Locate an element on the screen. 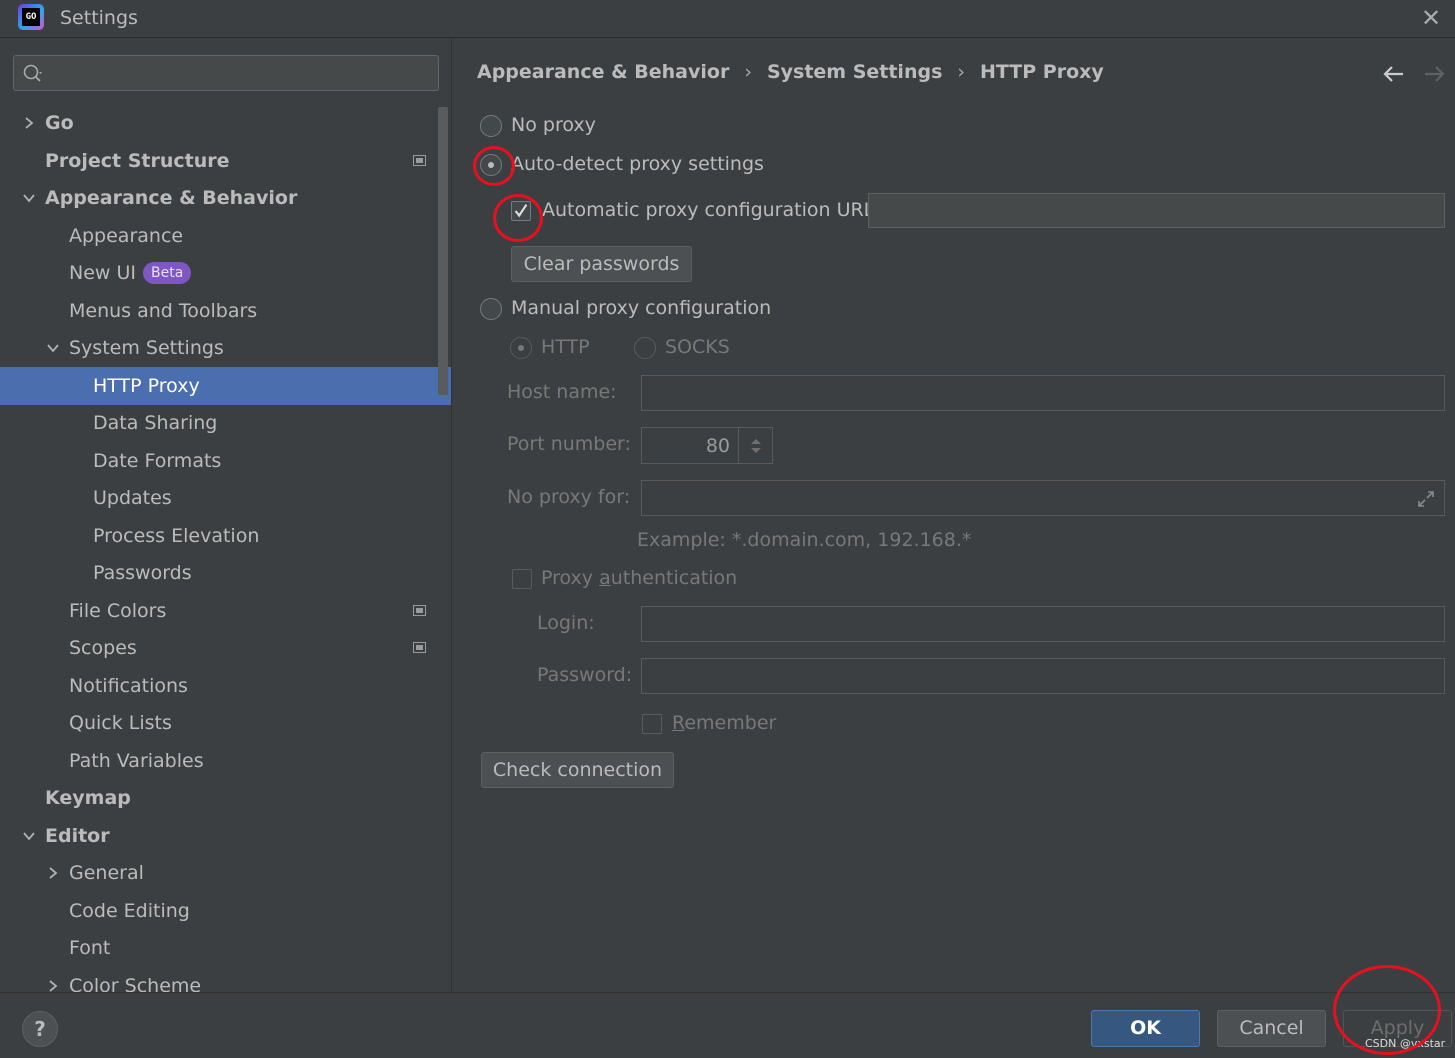 The image size is (1455, 1058). expand-icon is located at coordinates (1426, 499).